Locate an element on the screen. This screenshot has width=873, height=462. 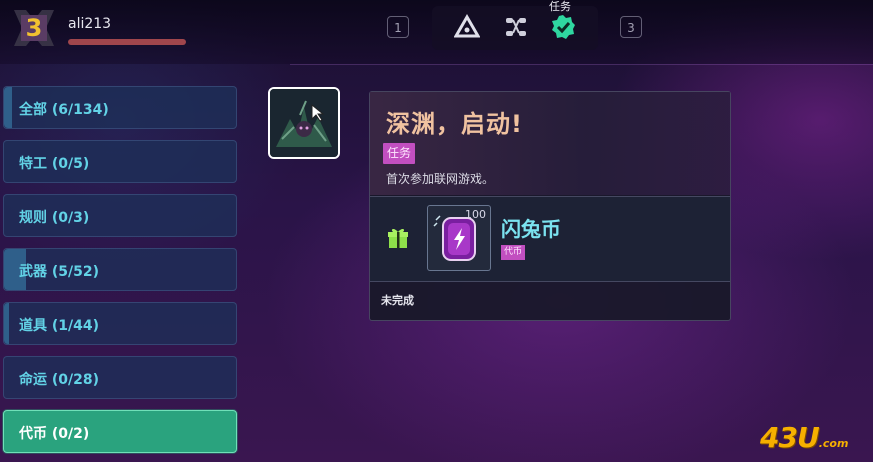
check-badge-icon is located at coordinates (563, 27).